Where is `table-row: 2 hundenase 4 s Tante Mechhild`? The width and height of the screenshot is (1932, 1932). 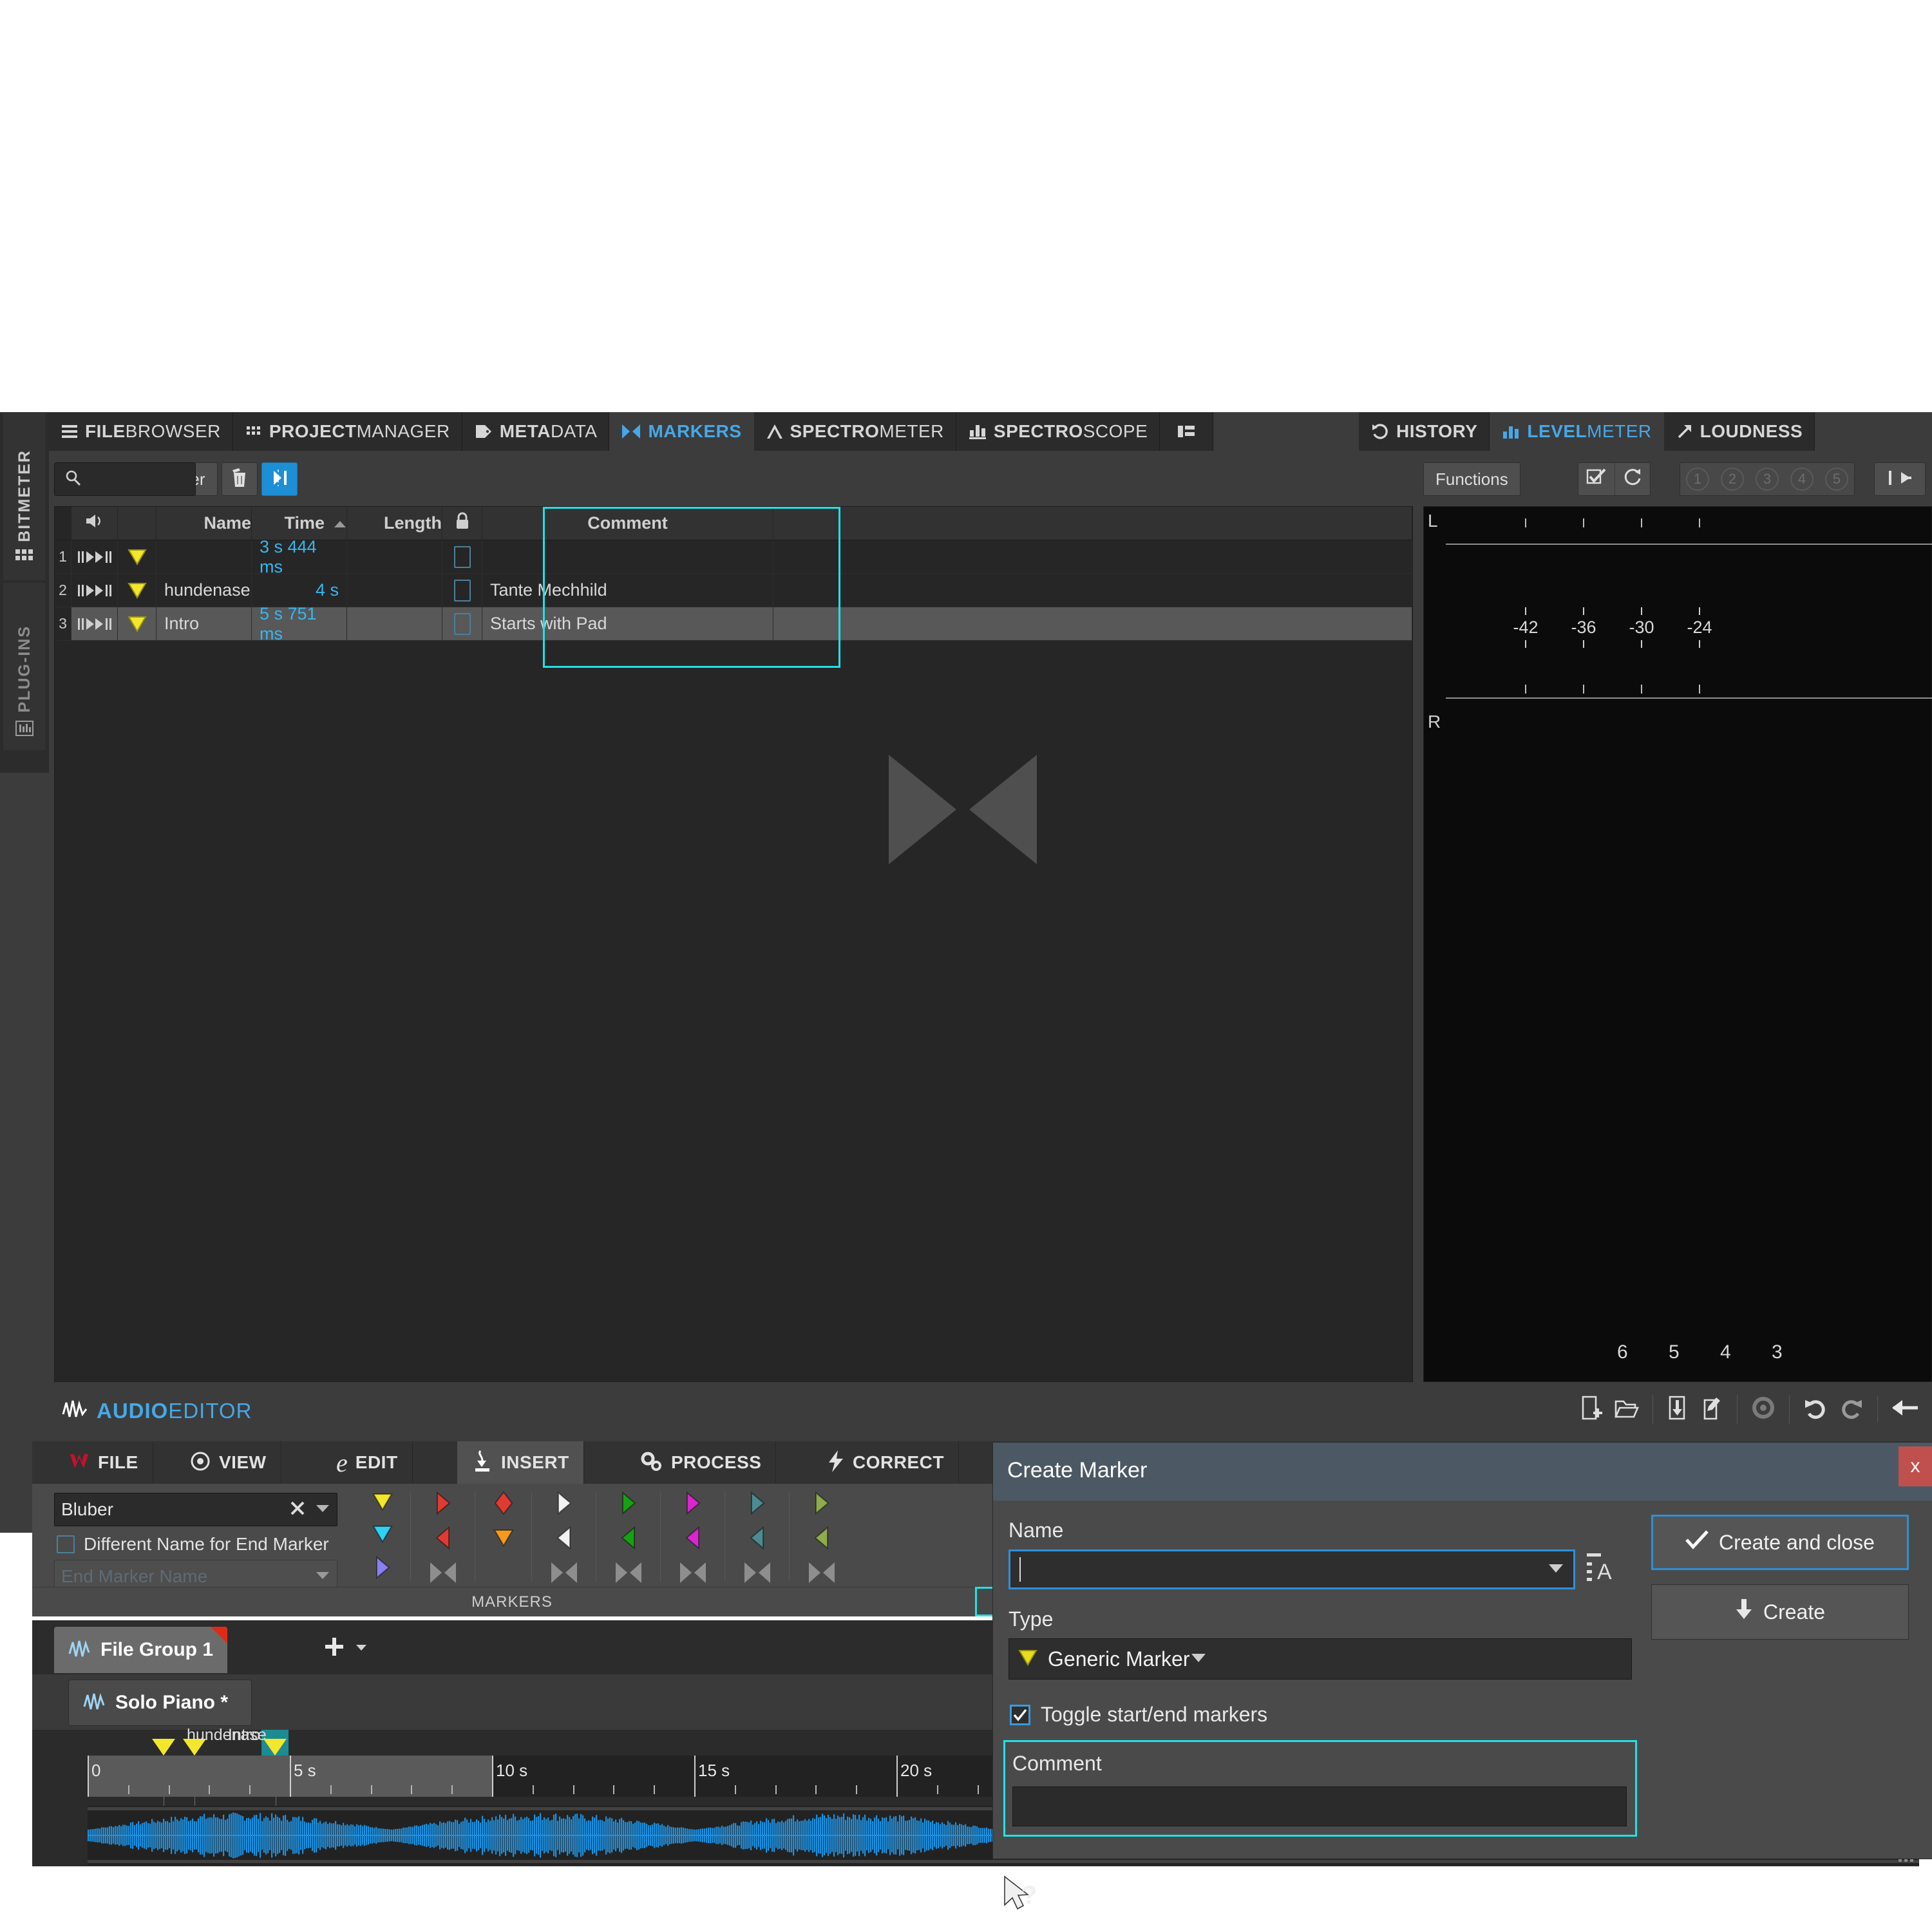 table-row: 2 hundenase 4 s Tante Mechhild is located at coordinates (733, 590).